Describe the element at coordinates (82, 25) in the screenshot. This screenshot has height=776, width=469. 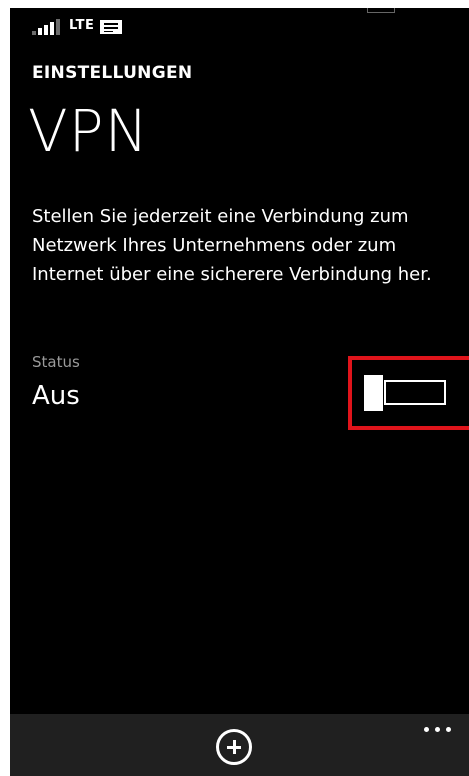
I see `network-type: LTE` at that location.